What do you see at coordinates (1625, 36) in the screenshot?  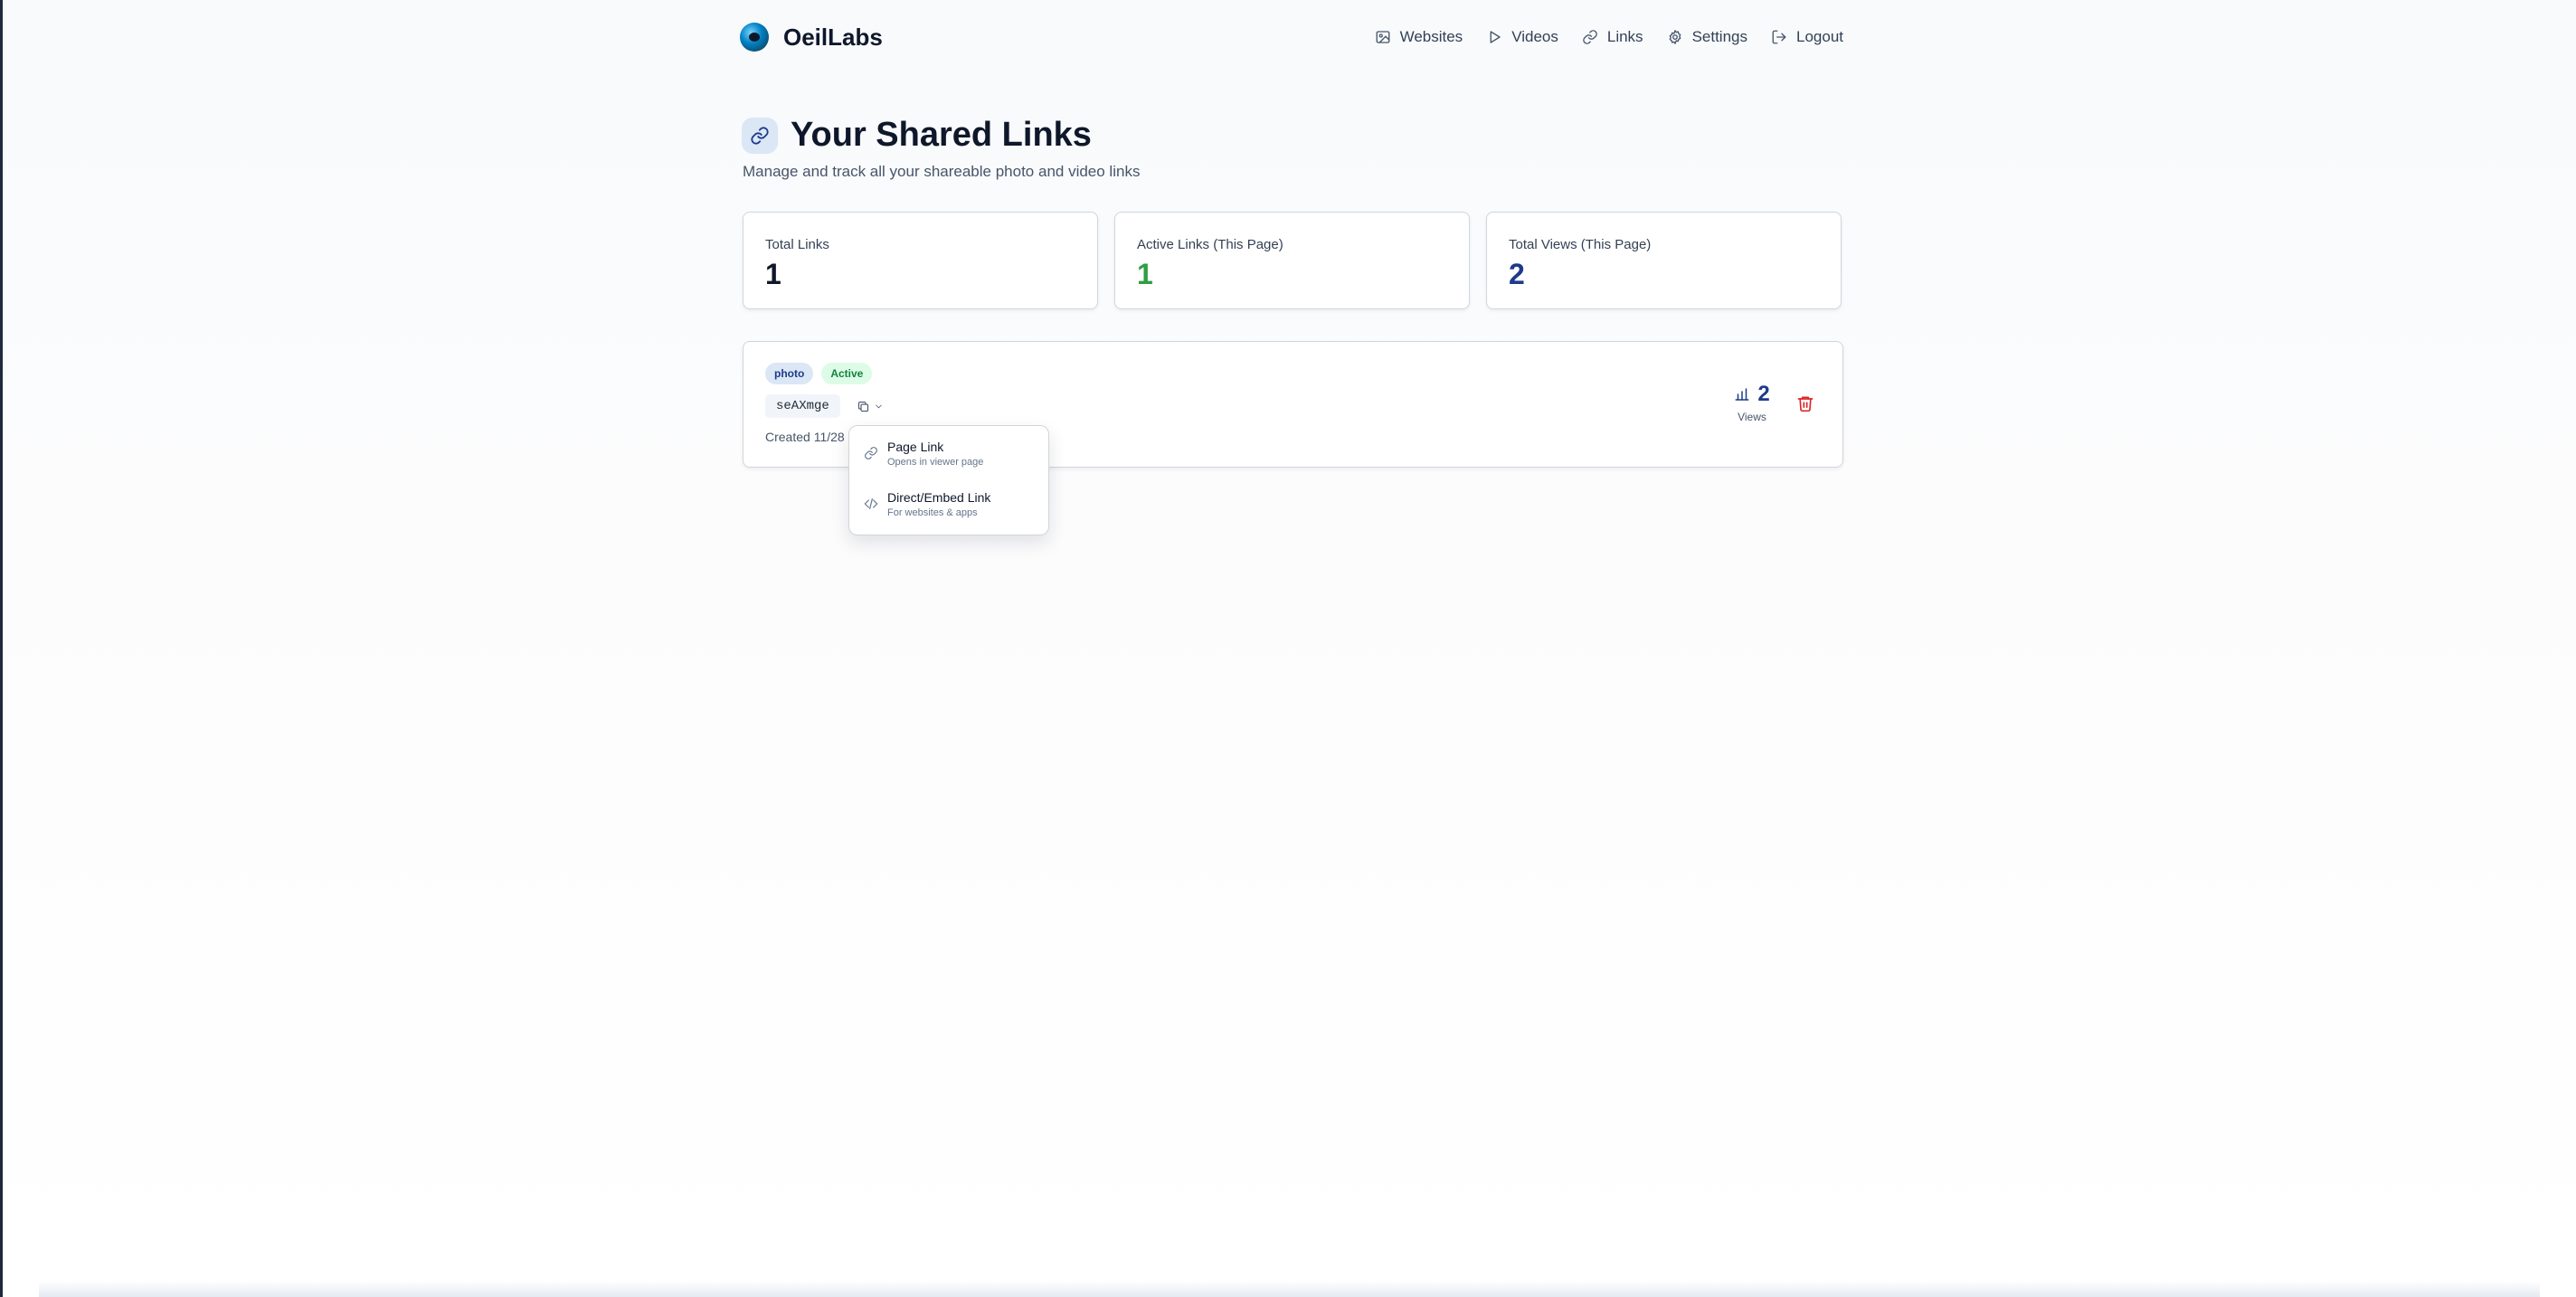 I see `nav-label-links: Links` at bounding box center [1625, 36].